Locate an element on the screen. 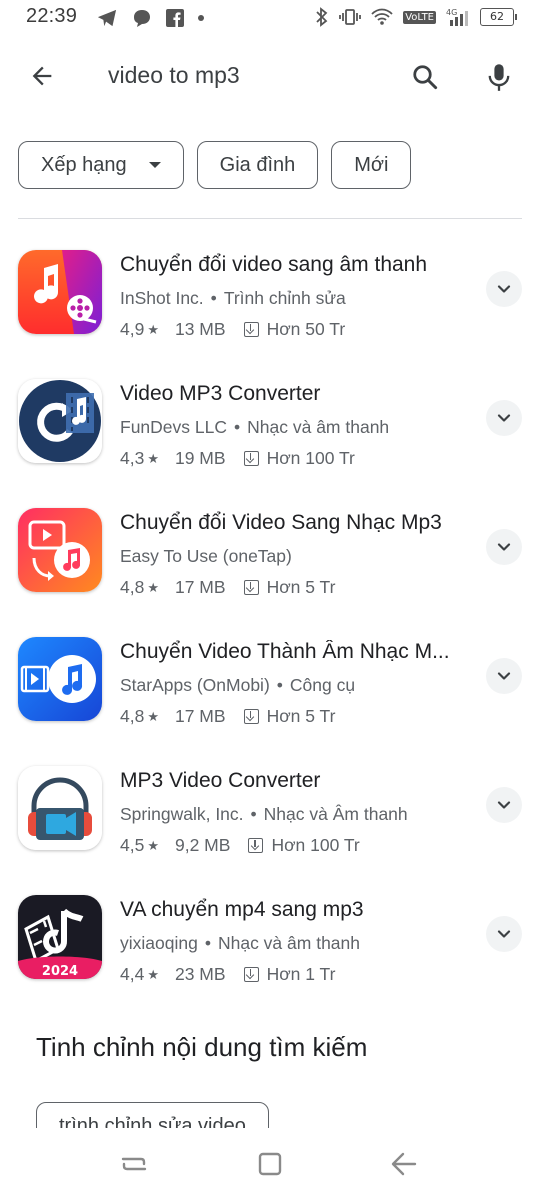 The image size is (540, 1200). app-title: VA chuyển mp4 sang mp3 is located at coordinates (242, 909).